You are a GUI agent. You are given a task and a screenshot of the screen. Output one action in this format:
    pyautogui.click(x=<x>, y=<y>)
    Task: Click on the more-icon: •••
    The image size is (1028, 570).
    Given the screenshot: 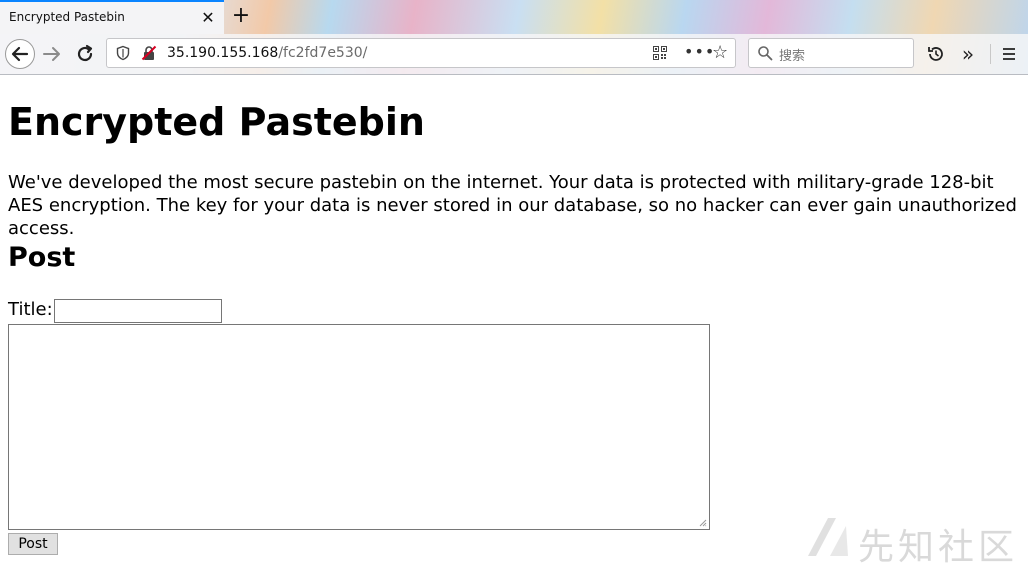 What is the action you would take?
    pyautogui.click(x=699, y=51)
    